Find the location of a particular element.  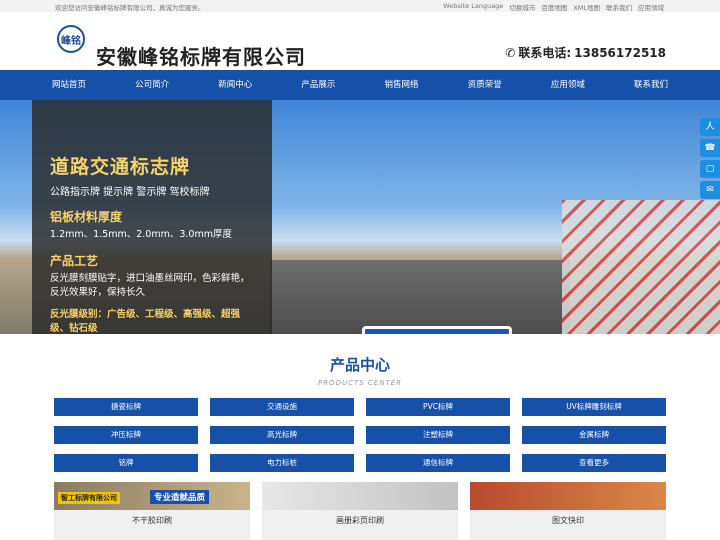

company-name: 安徽峰铭标牌有限公司 is located at coordinates (201, 57).